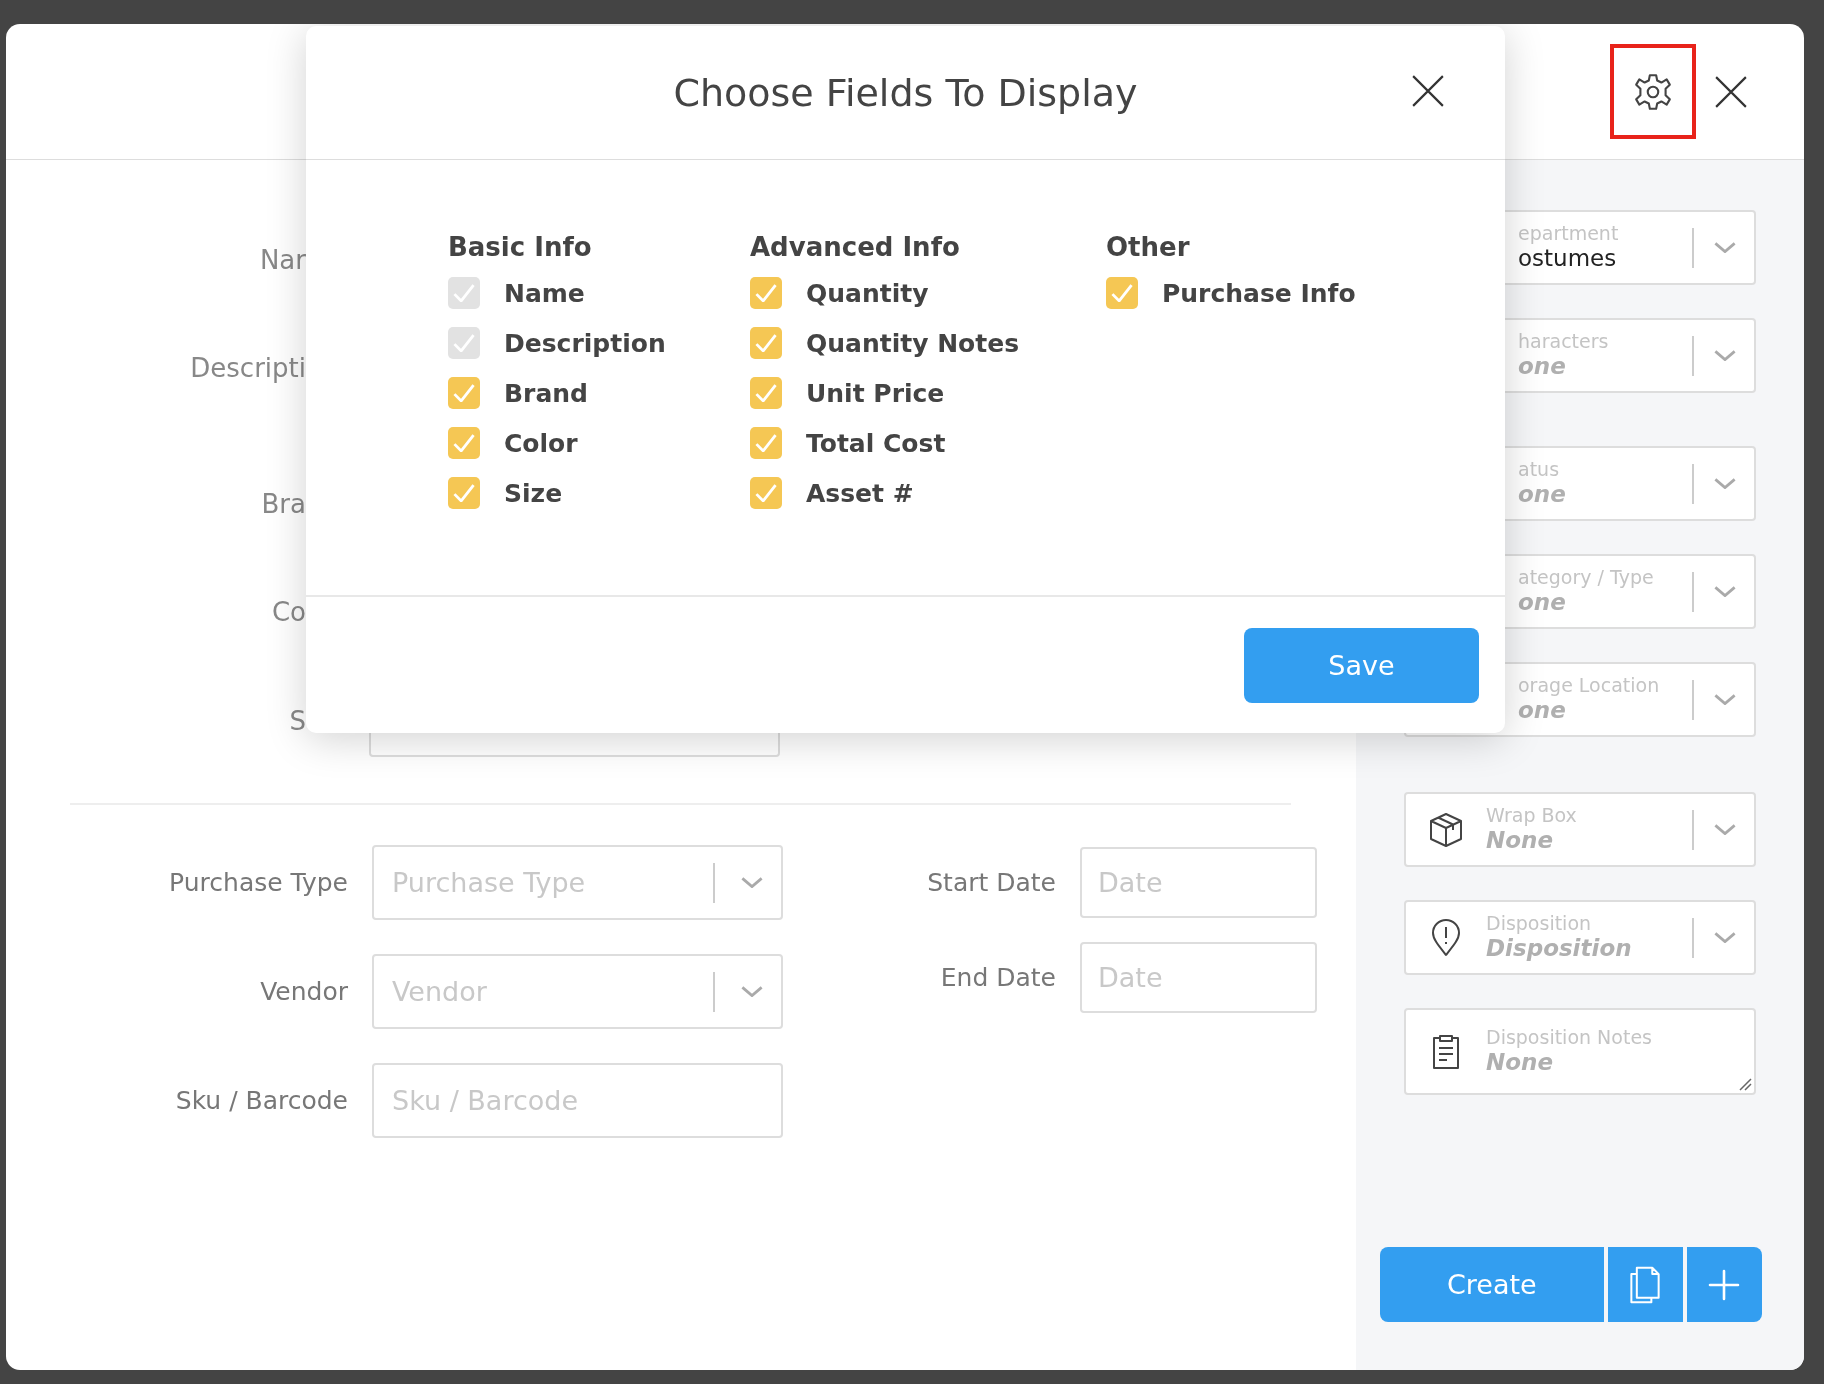  Describe the element at coordinates (1539, 924) in the screenshot. I see `field-label: Disposition` at that location.